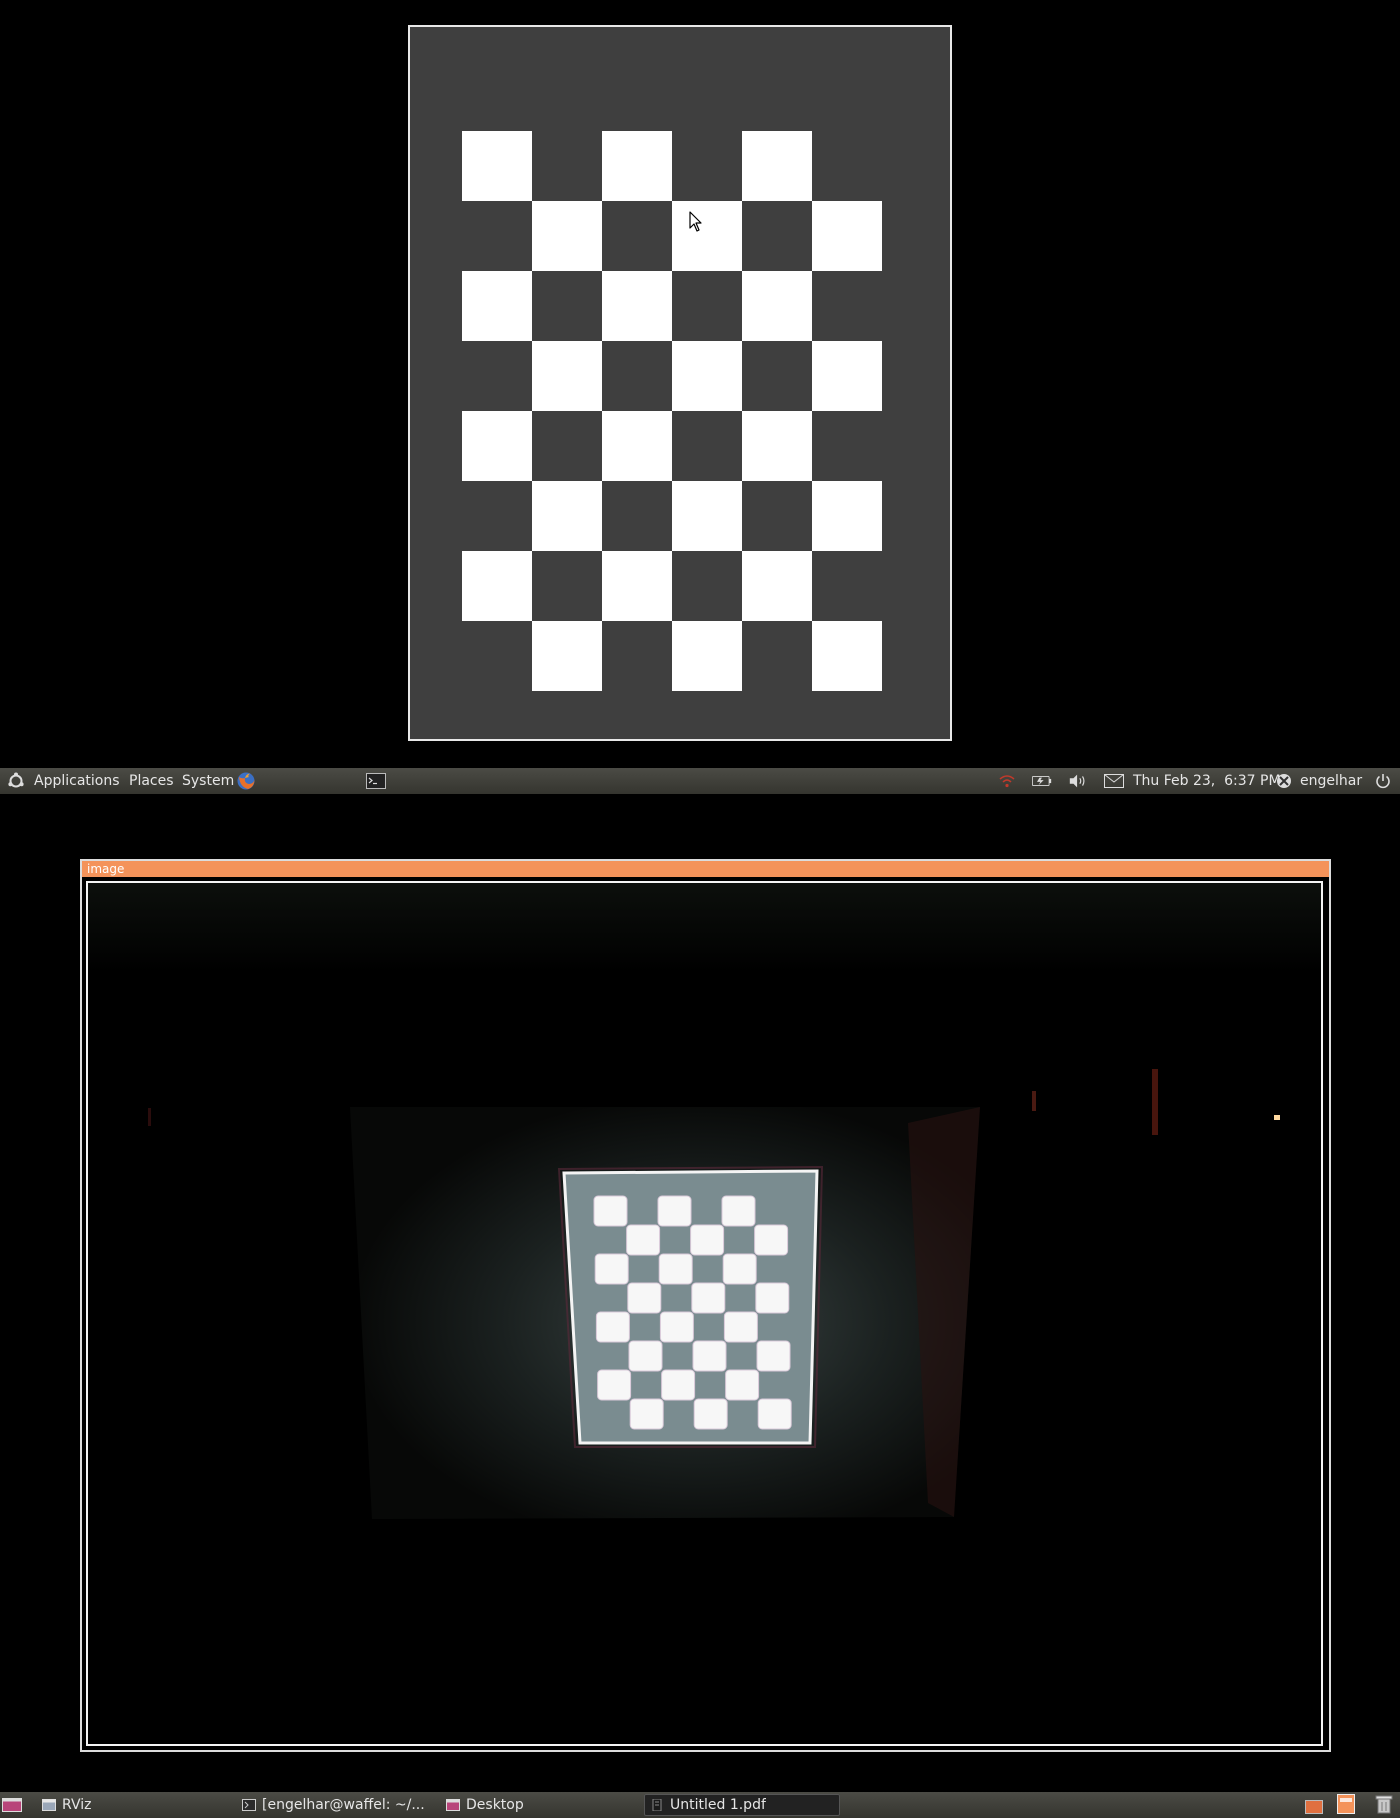  I want to click on power-icon, so click(1383, 781).